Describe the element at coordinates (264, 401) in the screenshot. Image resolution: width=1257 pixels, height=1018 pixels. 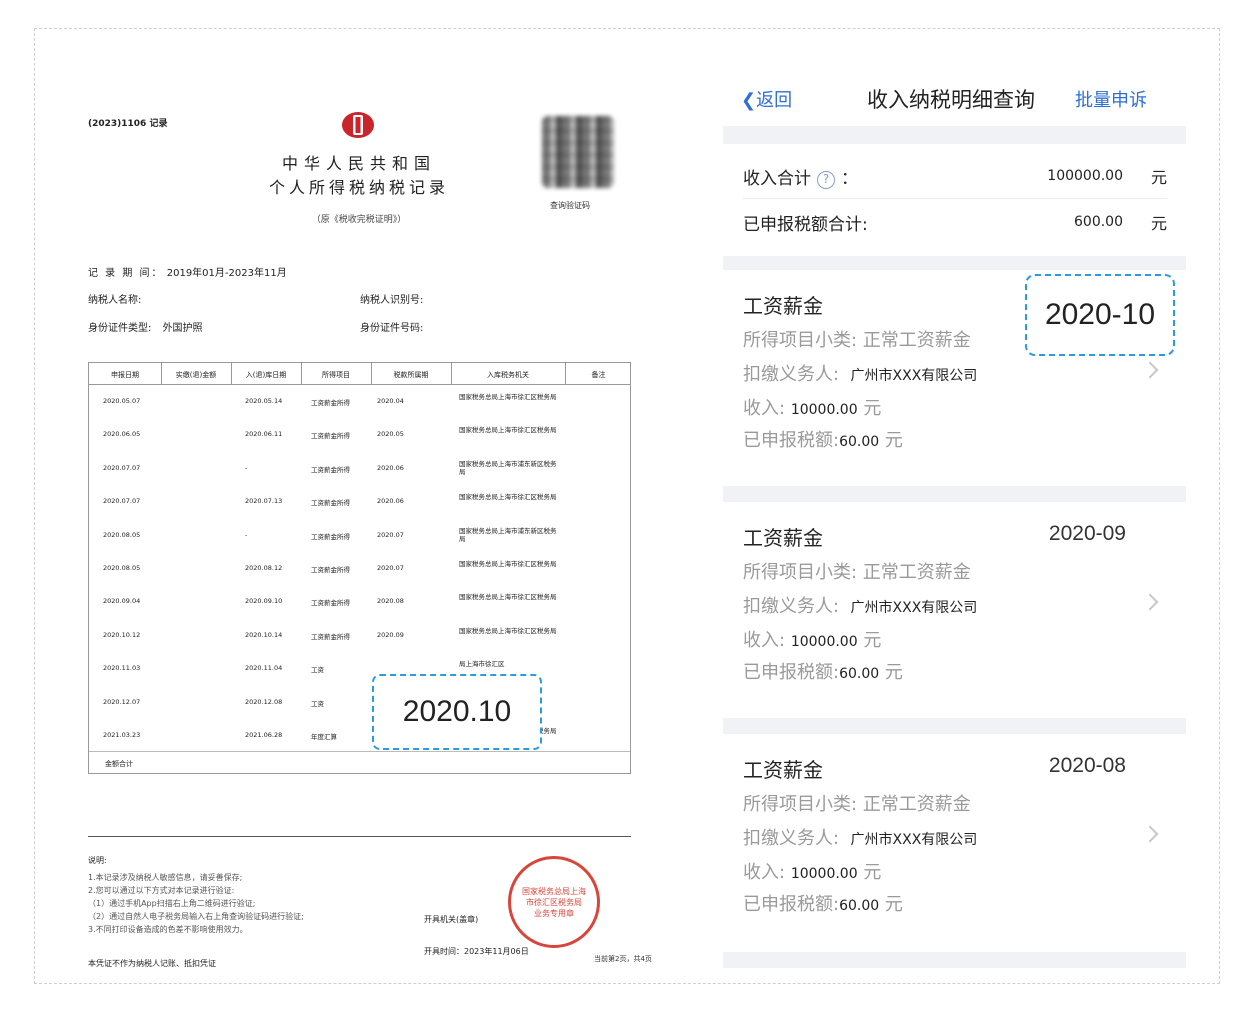
I see `table-cell: 2020.05.14` at that location.